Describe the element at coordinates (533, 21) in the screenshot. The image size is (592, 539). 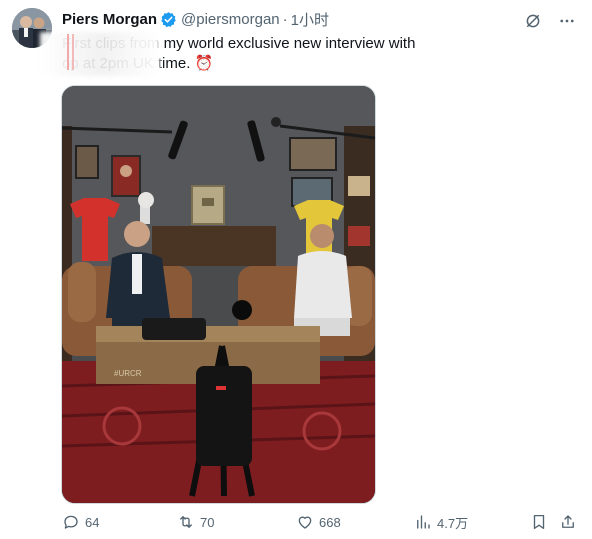
I see `grok-icon` at that location.